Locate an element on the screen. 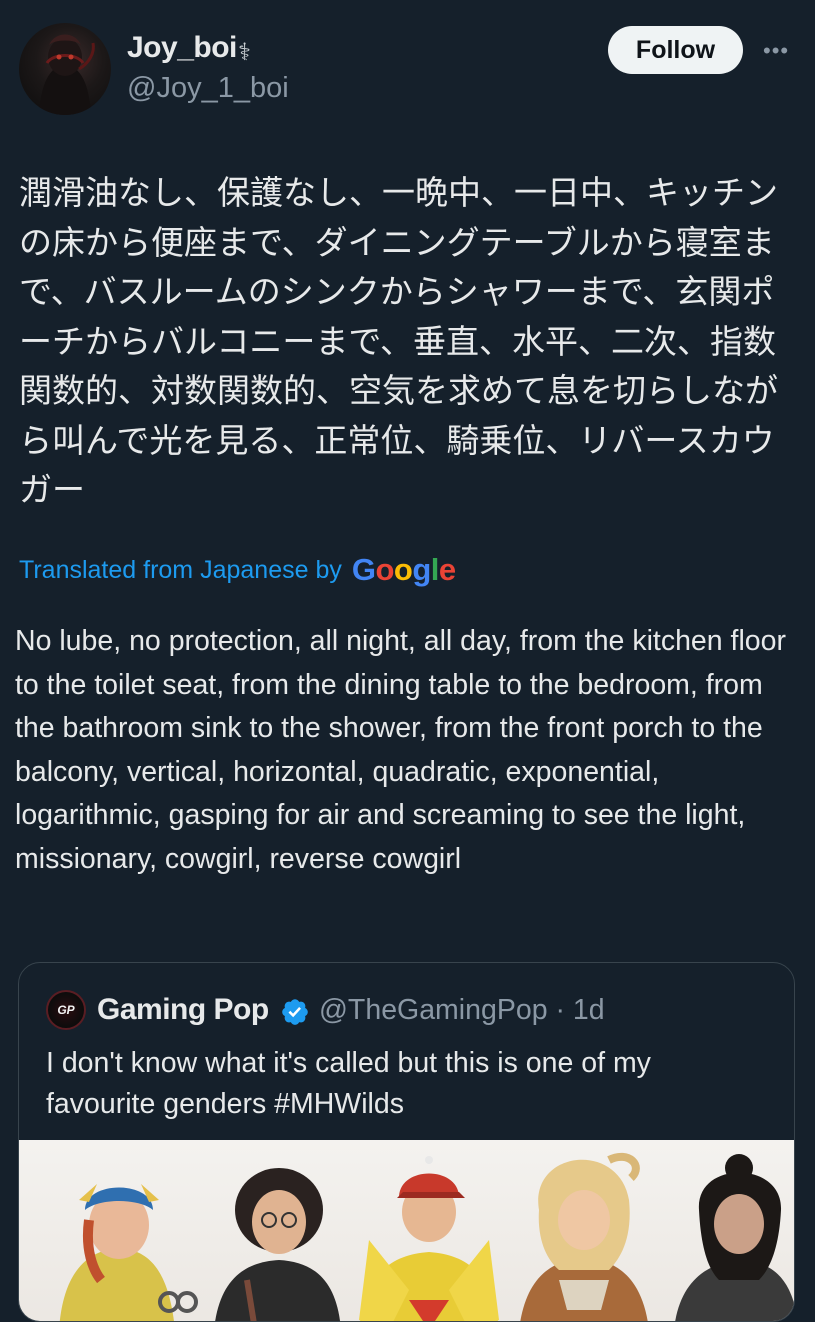 The height and width of the screenshot is (1322, 815). character-lineup-image is located at coordinates (426, 1236).